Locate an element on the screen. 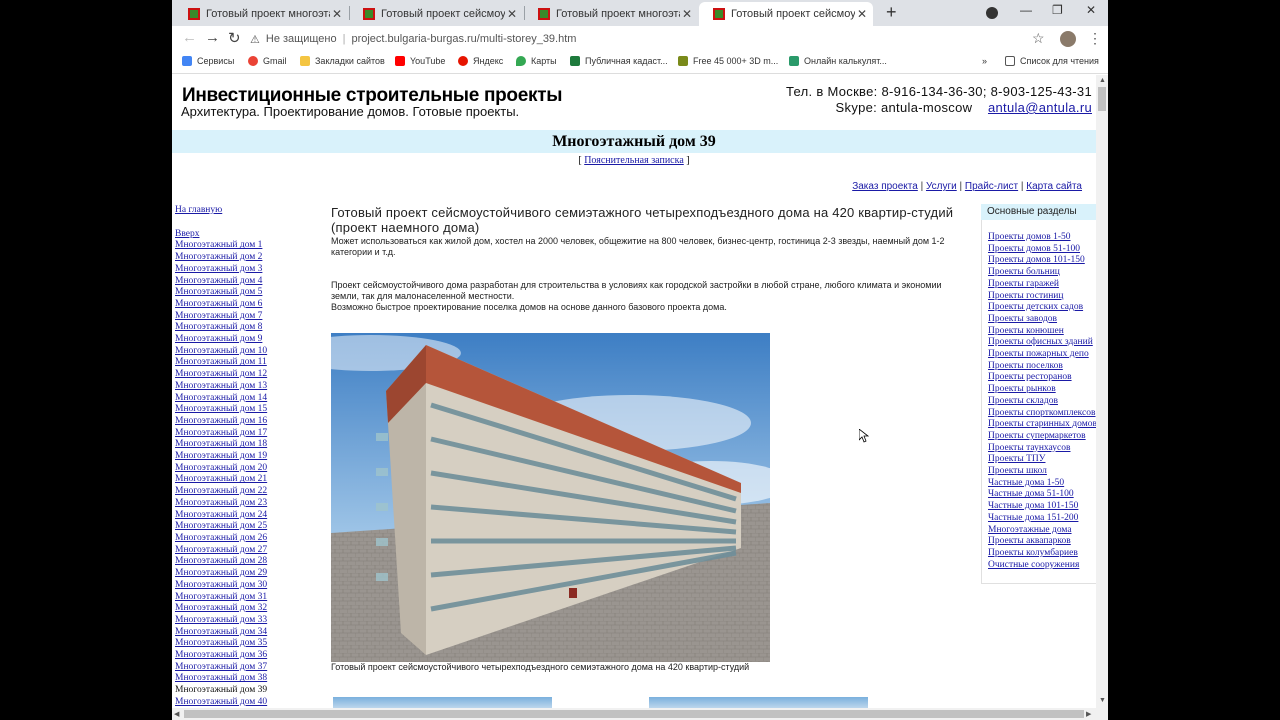 The image size is (1280, 720). left-nav-item: Многоэтажный дом 11 is located at coordinates (250, 363).